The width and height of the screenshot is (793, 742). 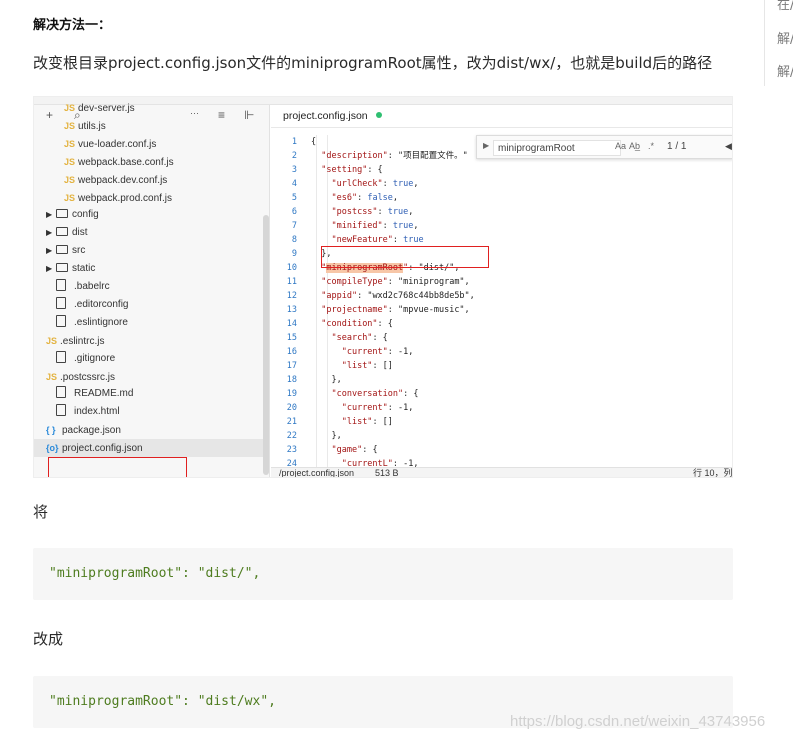 I want to click on line-number: 4, so click(x=294, y=184).